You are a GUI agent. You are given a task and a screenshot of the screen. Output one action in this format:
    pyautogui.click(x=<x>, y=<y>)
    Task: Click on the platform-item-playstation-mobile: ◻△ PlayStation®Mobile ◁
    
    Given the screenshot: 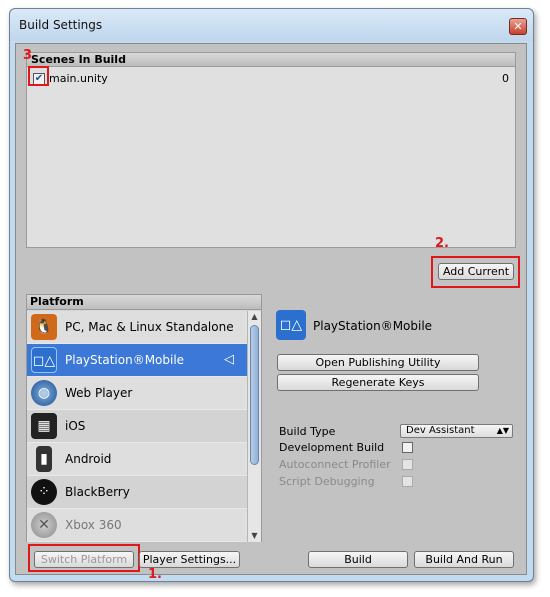 What is the action you would take?
    pyautogui.click(x=137, y=360)
    